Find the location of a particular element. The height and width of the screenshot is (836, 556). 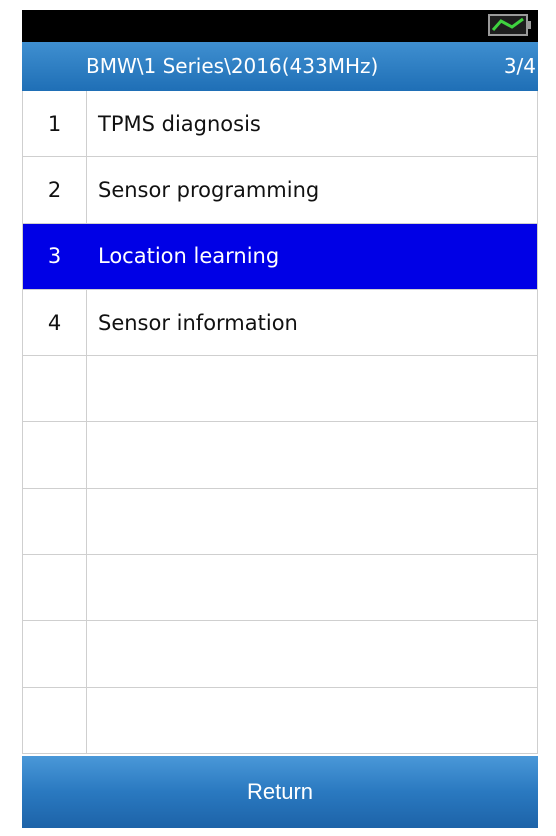

battery-icon is located at coordinates (509, 25).